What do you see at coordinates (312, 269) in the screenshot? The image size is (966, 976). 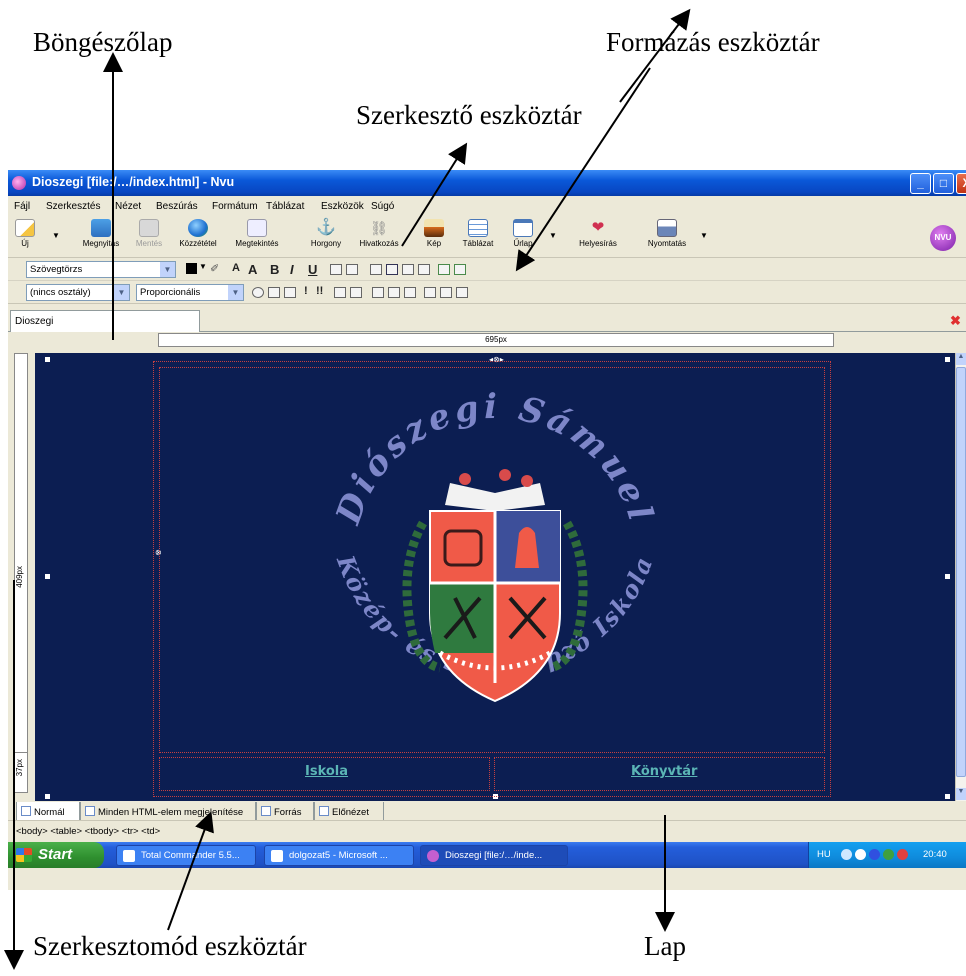 I see `underline-button: U` at bounding box center [312, 269].